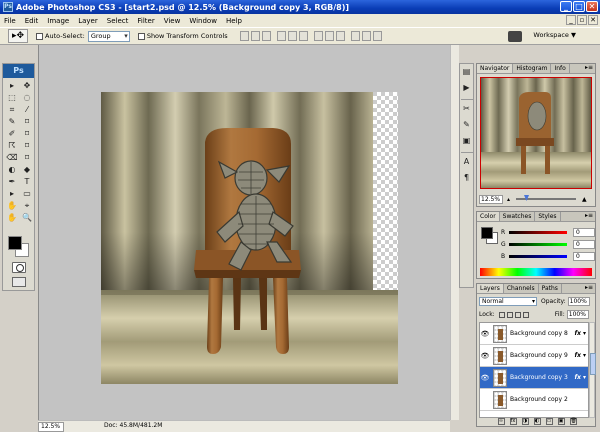  I want to click on menu-help: Help, so click(234, 21).